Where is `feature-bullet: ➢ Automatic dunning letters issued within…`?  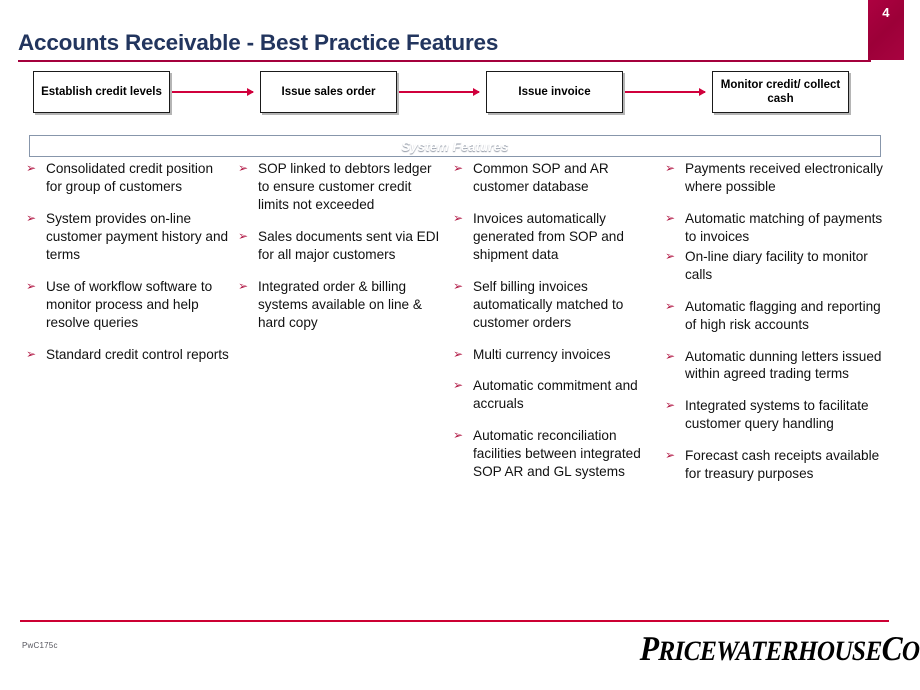 feature-bullet: ➢ Automatic dunning letters issued within… is located at coordinates (778, 366).